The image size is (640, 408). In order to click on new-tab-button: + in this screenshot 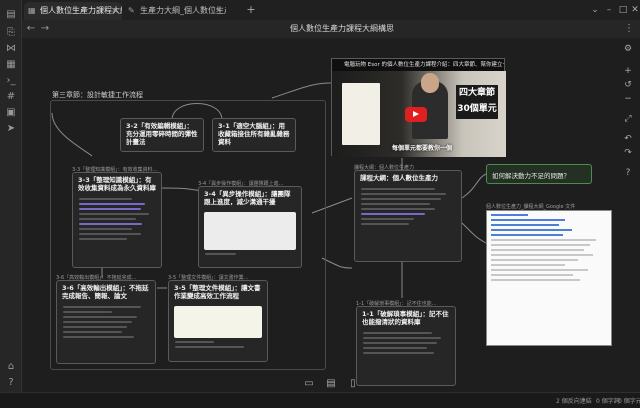, I will do `click(251, 10)`.